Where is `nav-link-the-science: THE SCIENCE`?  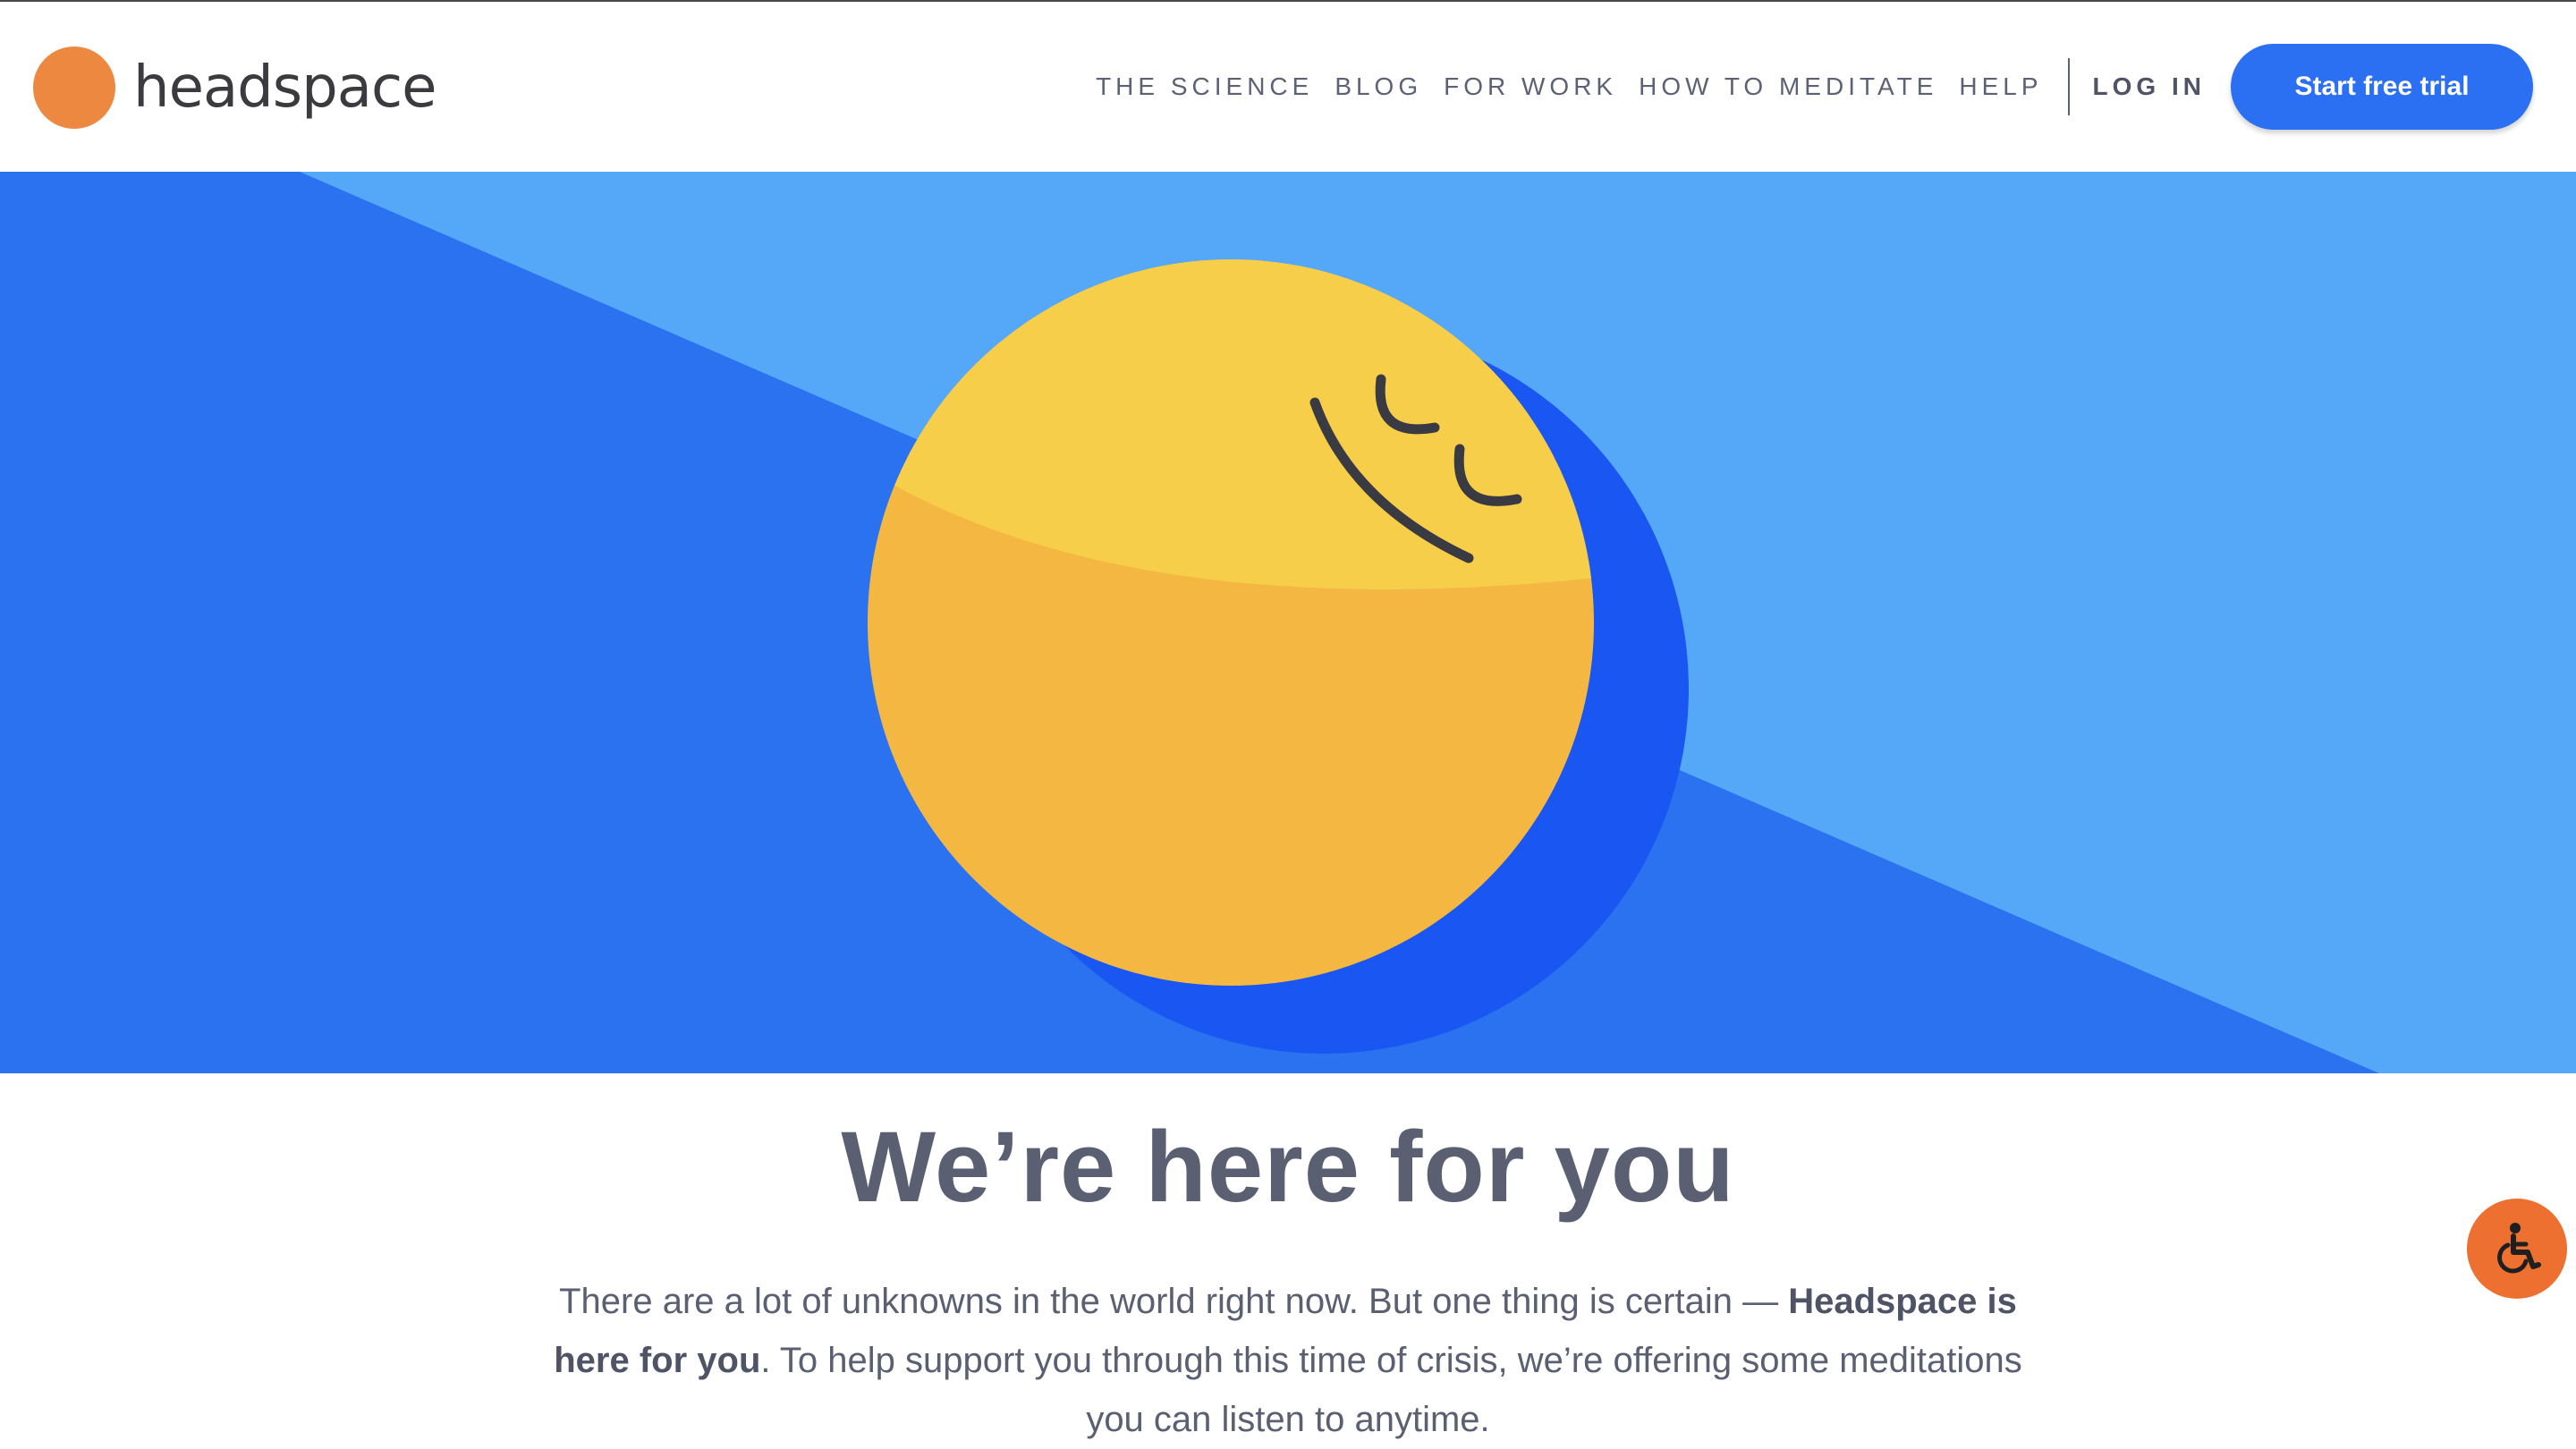
nav-link-the-science: THE SCIENCE is located at coordinates (1204, 86).